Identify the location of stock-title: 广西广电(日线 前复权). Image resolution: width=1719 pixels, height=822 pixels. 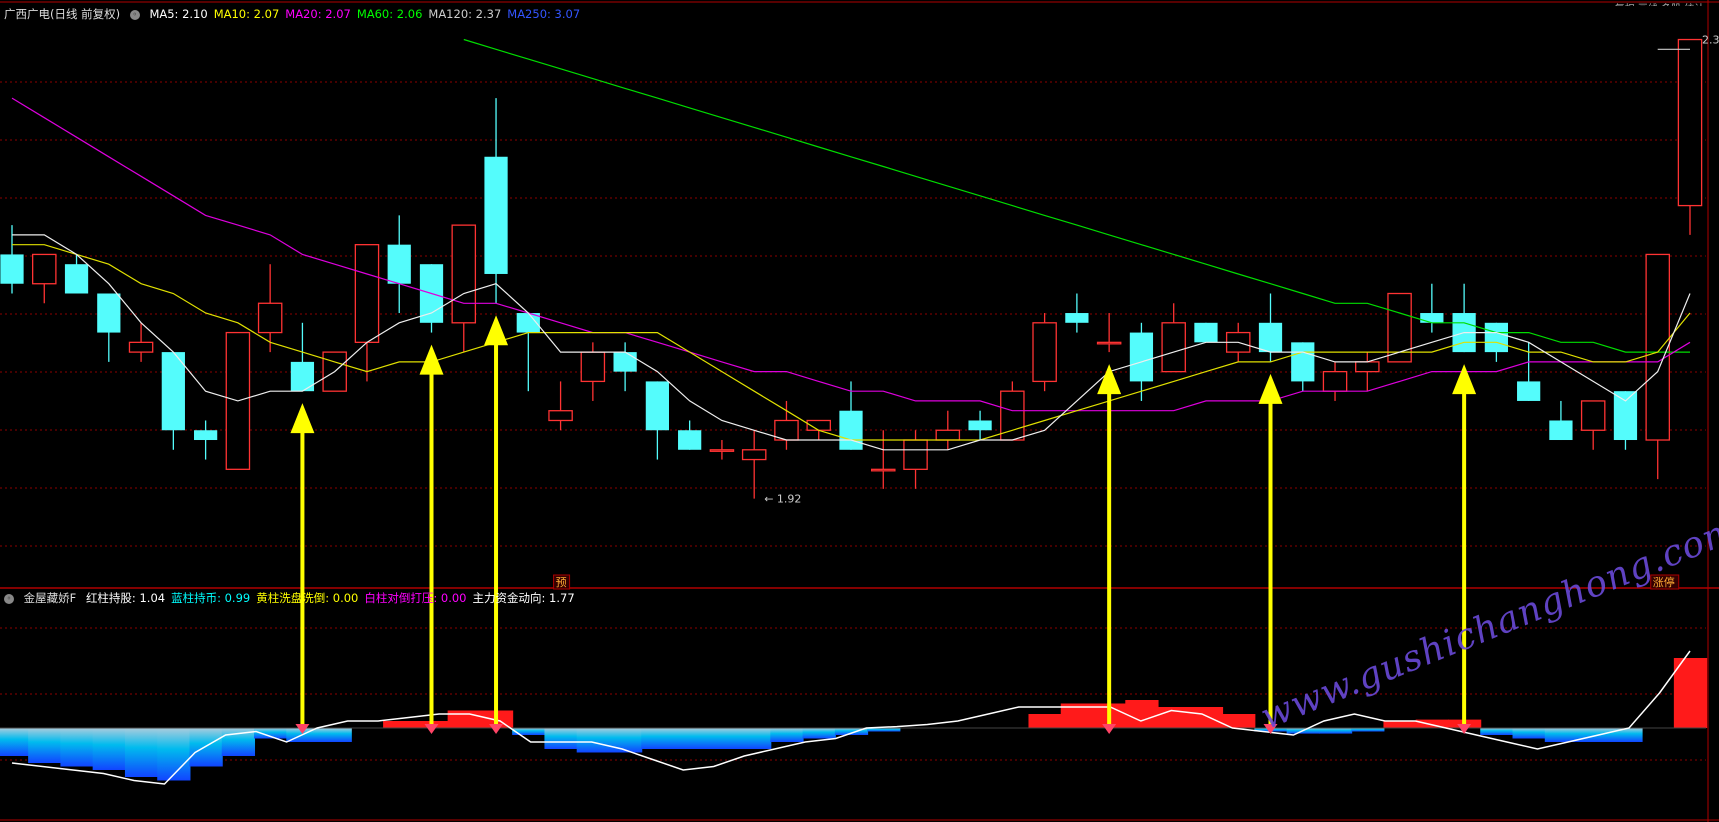
(62, 14).